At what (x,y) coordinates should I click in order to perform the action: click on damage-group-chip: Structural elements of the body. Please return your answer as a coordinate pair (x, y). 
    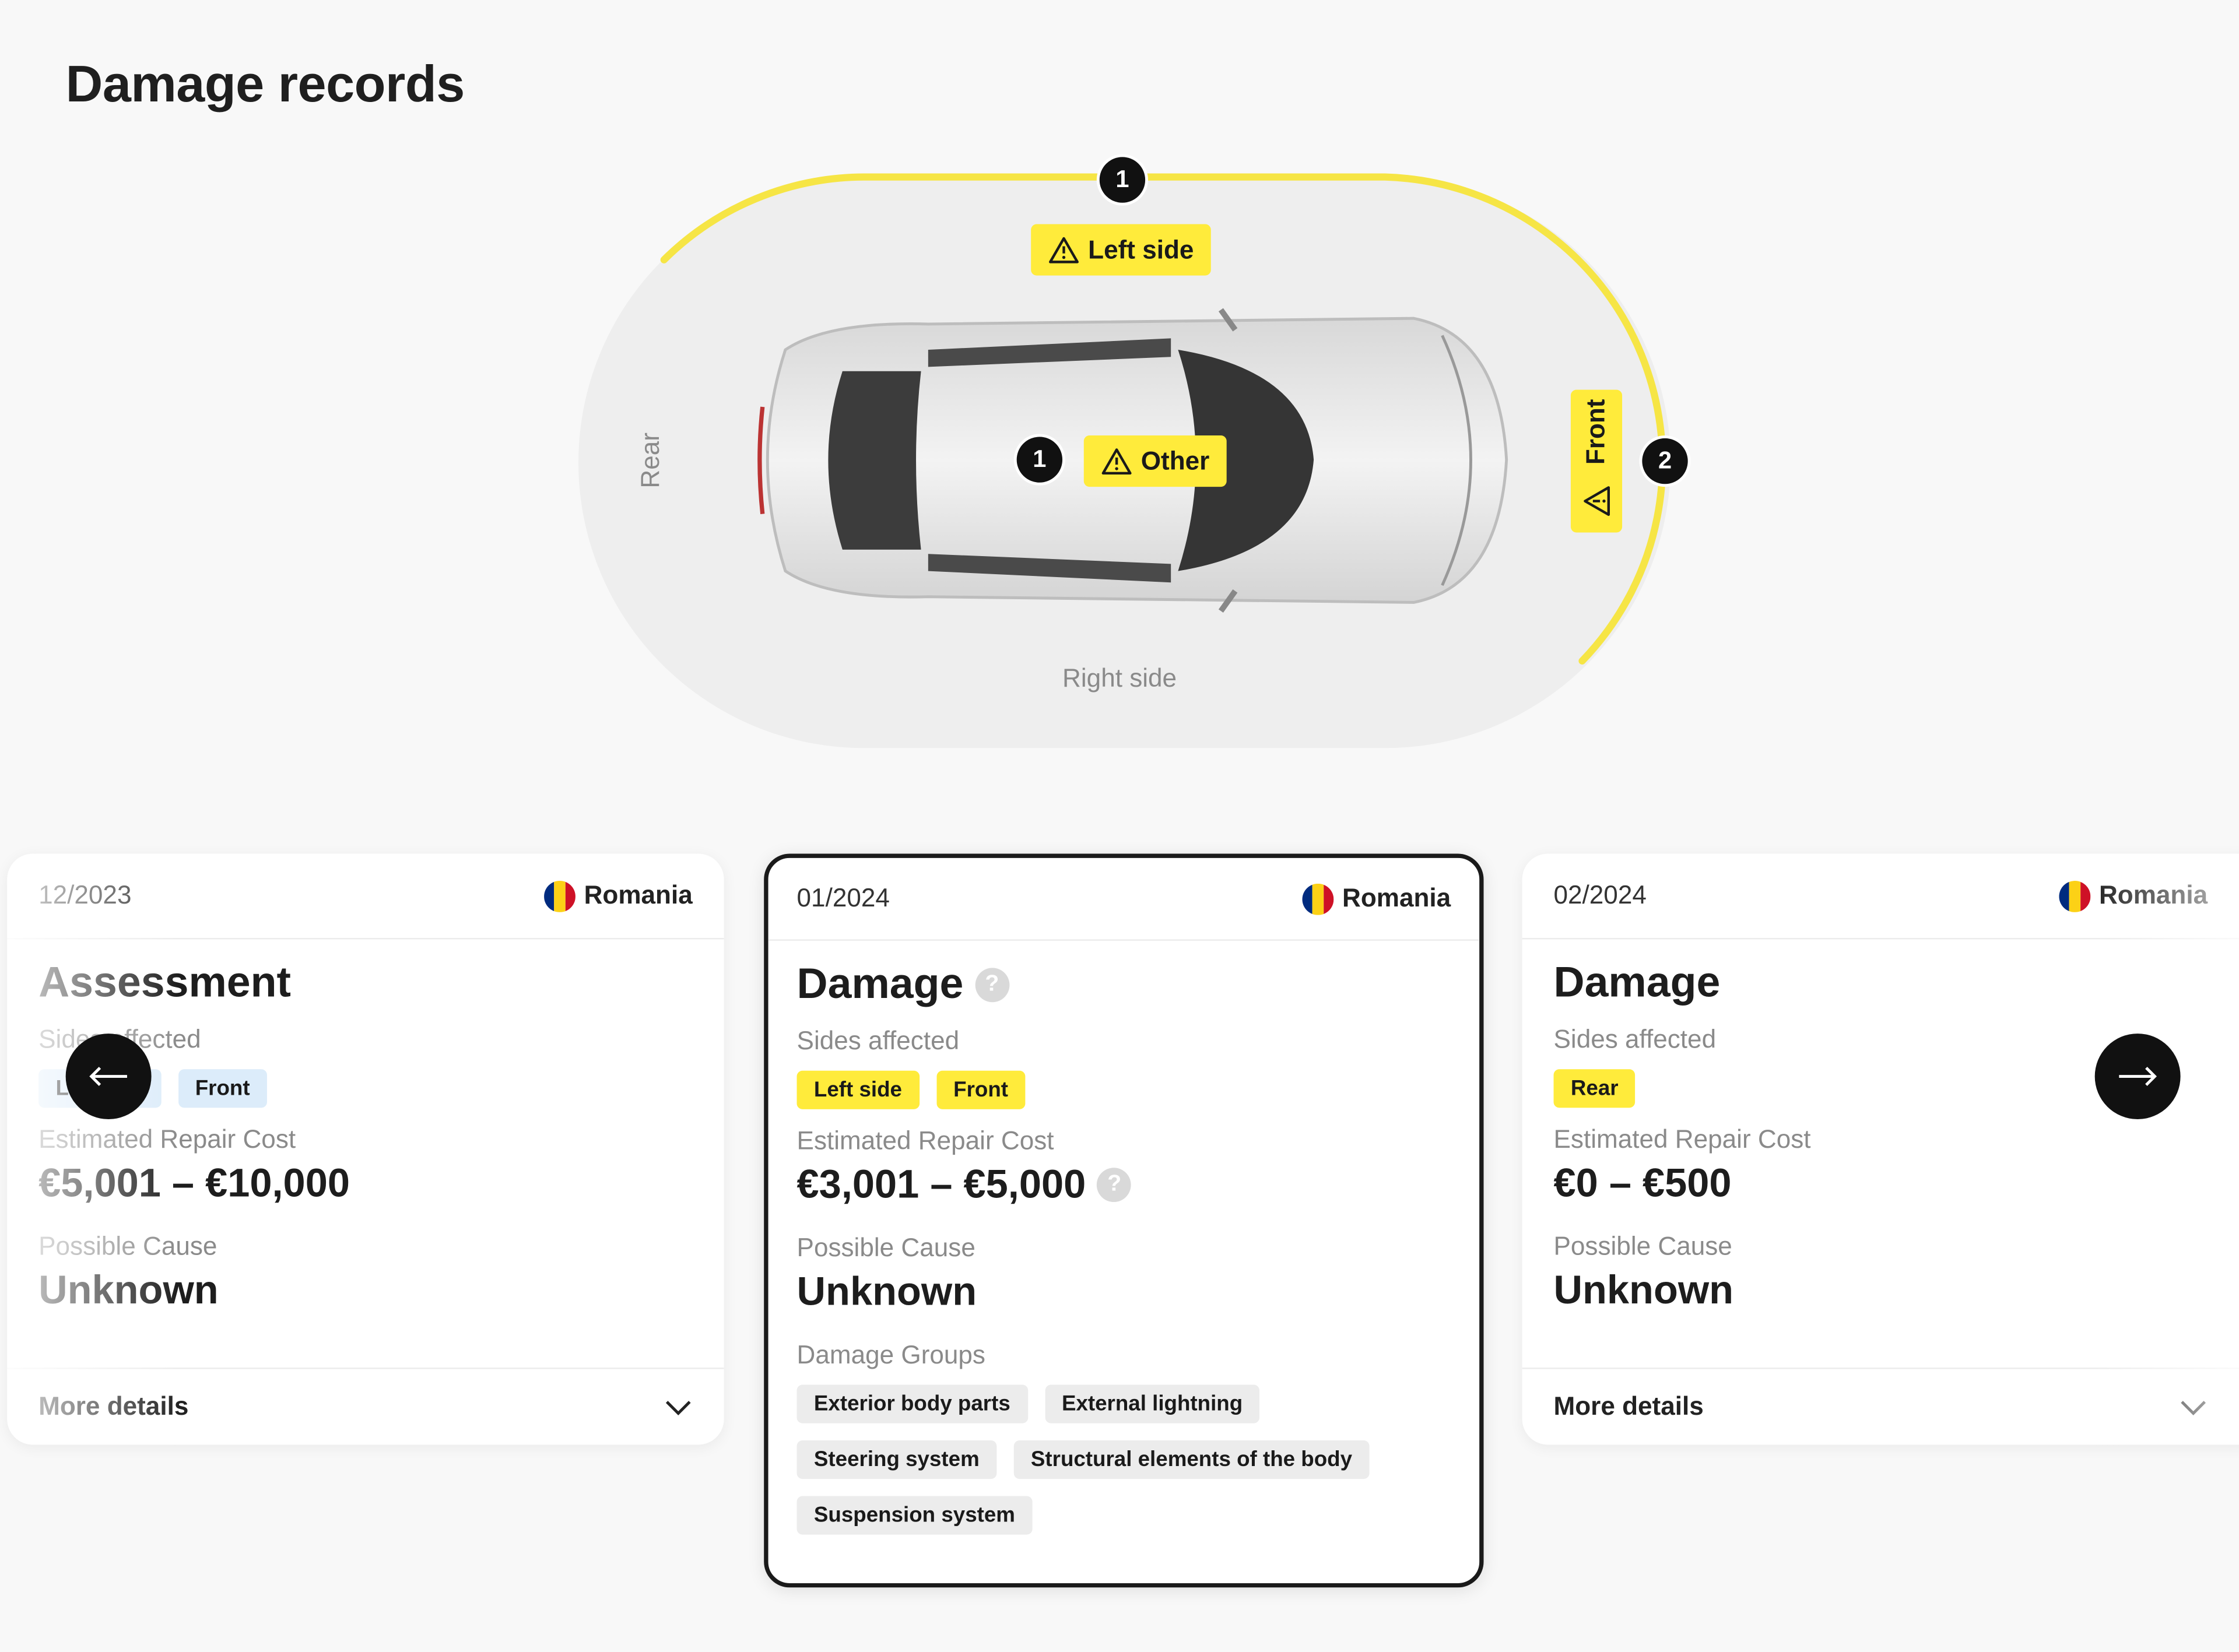
    Looking at the image, I should click on (1192, 1460).